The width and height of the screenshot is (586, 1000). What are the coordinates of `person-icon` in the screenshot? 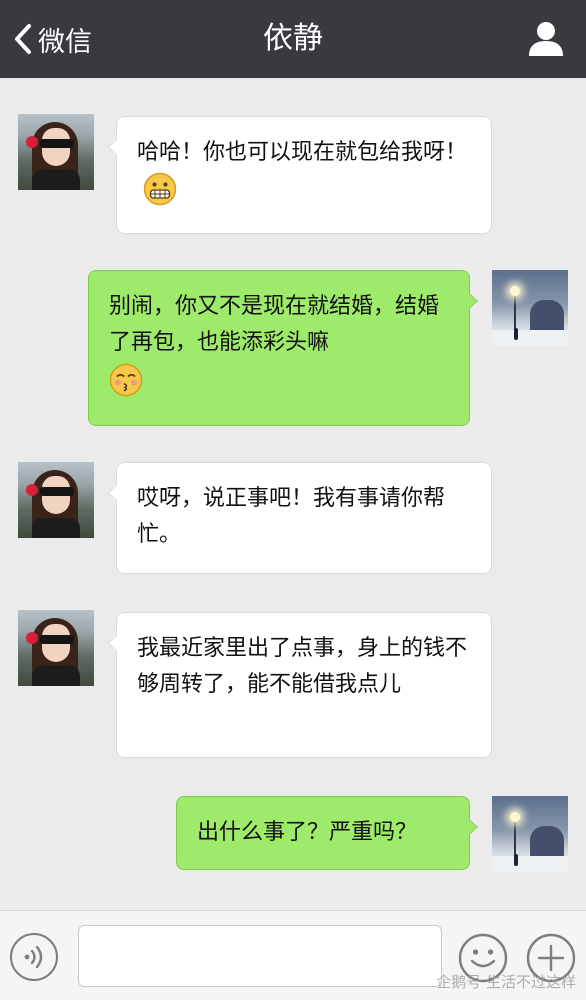 It's located at (546, 39).